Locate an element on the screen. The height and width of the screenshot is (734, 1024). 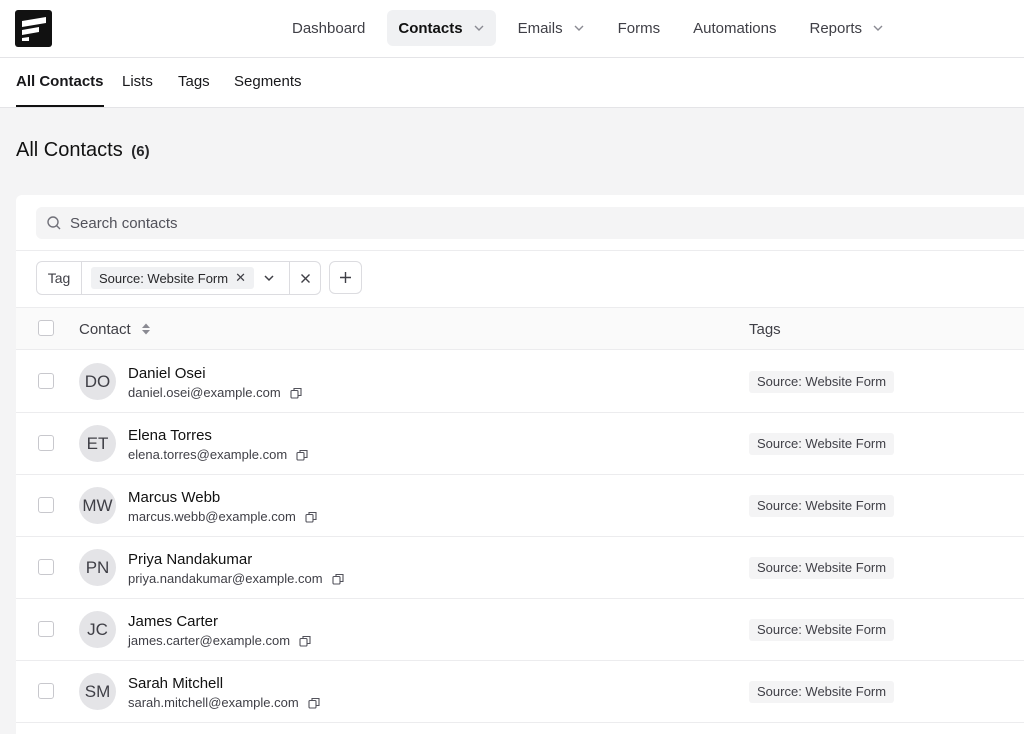
tag-filter: Tag Source: Website Form ✕ is located at coordinates (178, 278).